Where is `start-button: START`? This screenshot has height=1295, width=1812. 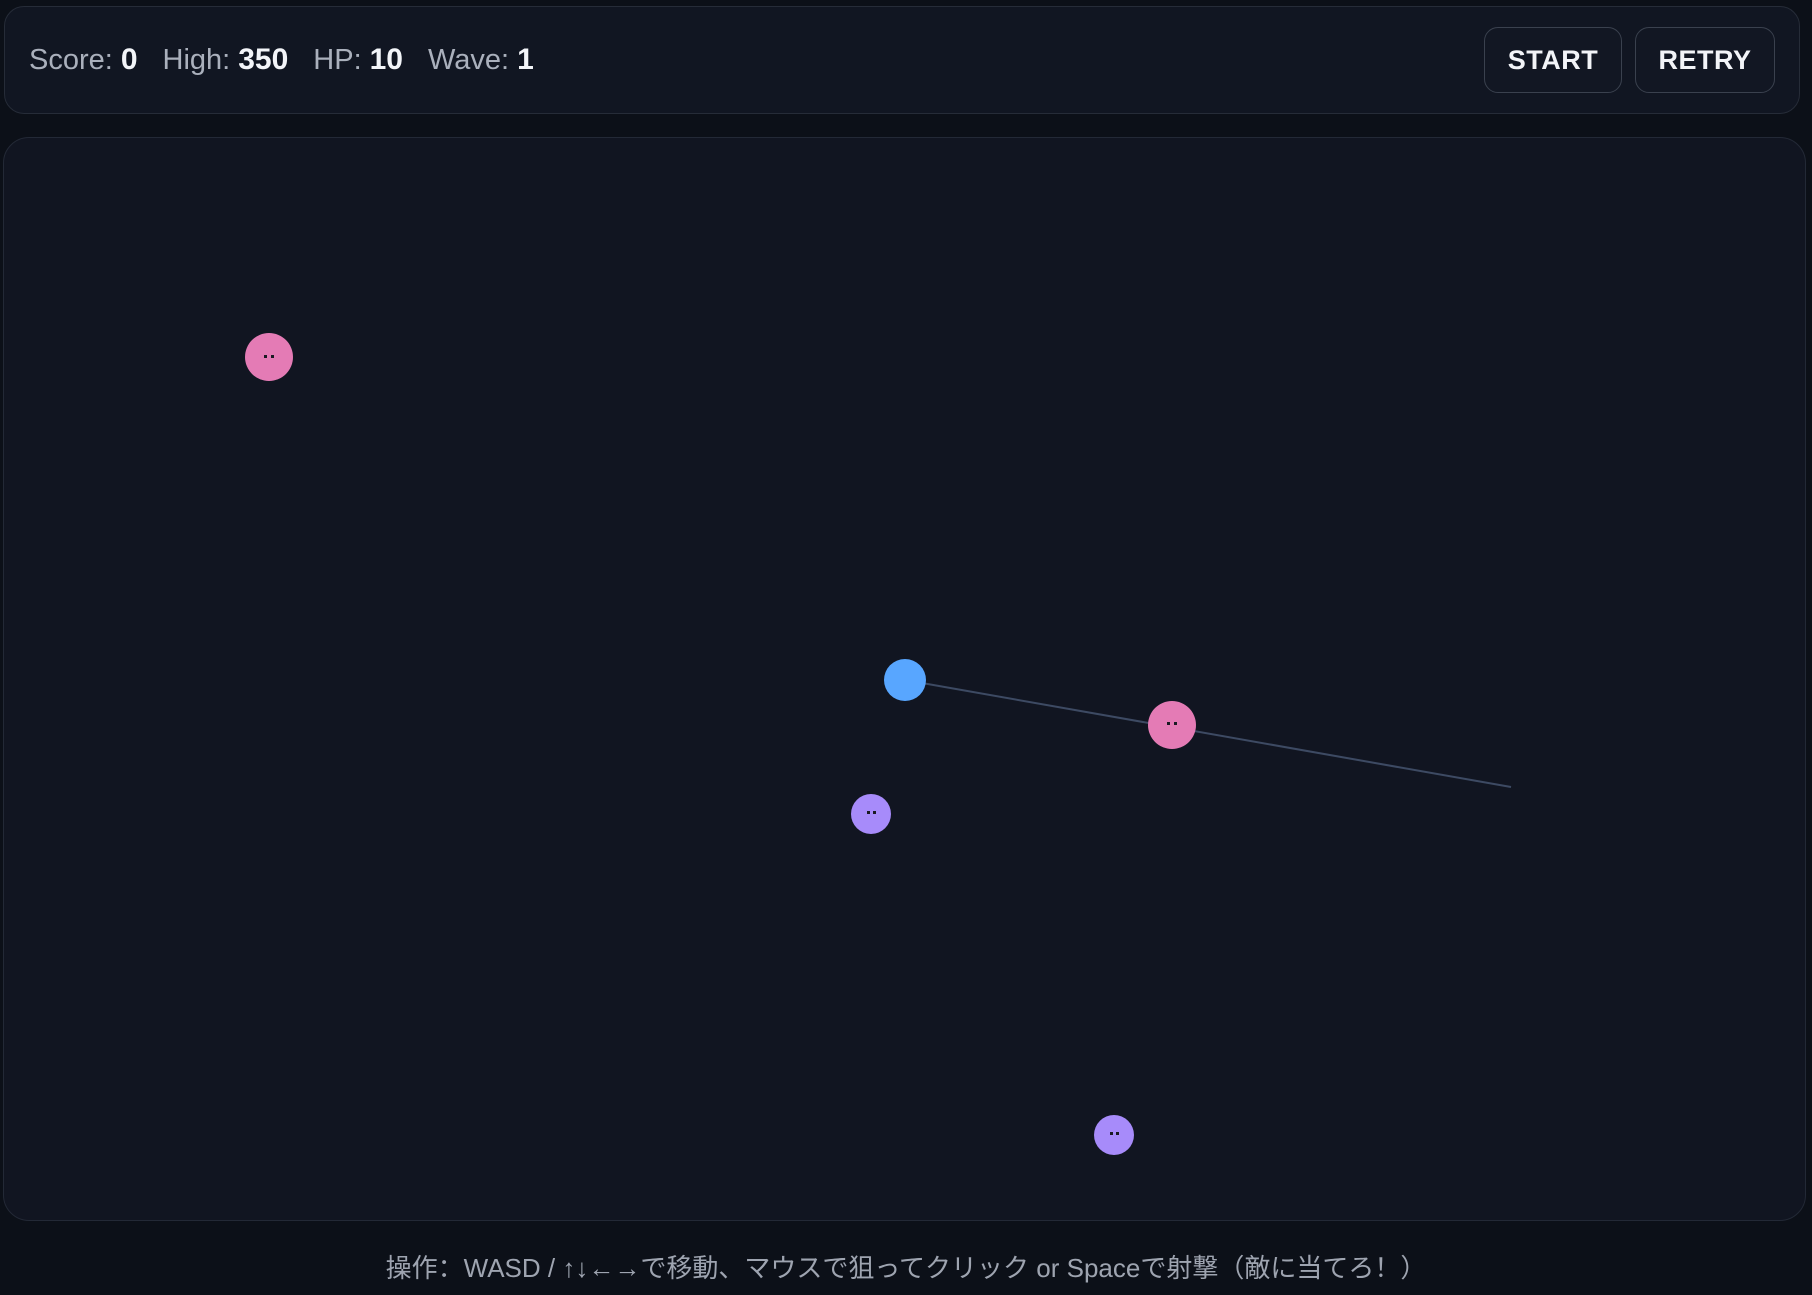 start-button: START is located at coordinates (1553, 60).